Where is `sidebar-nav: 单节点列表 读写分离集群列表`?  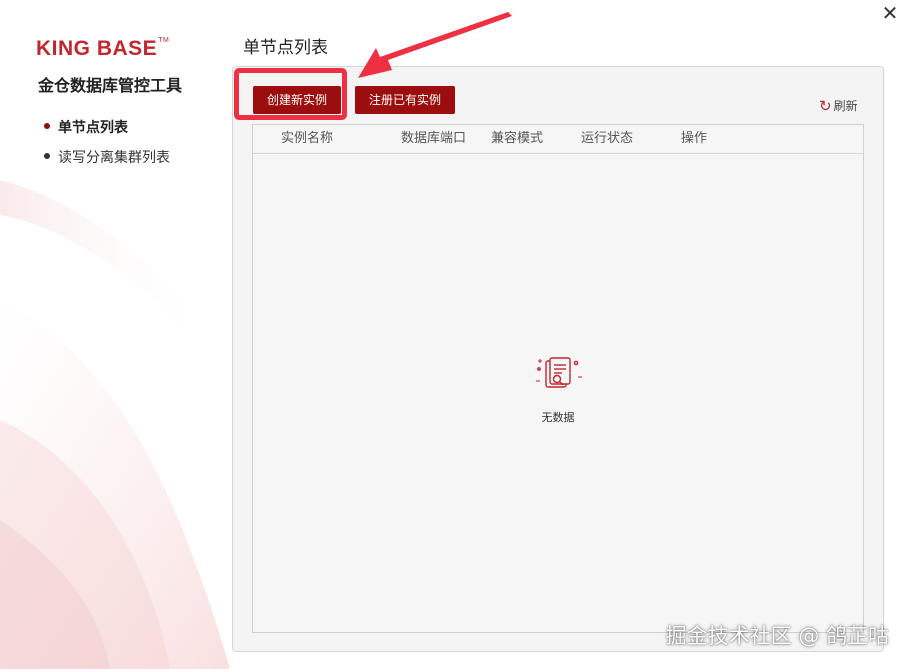 sidebar-nav: 单节点列表 读写分离集群列表 is located at coordinates (107, 148).